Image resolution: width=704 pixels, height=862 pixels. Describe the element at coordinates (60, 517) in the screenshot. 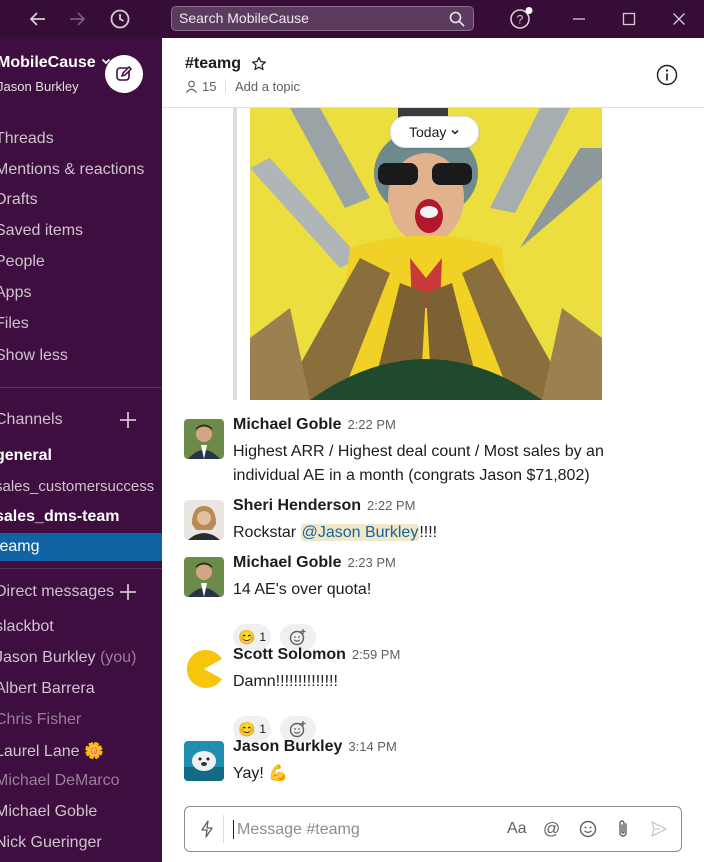

I see `channel-sales-dms-team: sales_dms-team` at that location.